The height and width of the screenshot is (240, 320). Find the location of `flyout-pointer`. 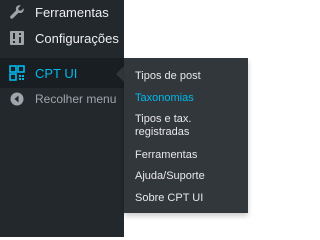

flyout-pointer is located at coordinates (120, 74).